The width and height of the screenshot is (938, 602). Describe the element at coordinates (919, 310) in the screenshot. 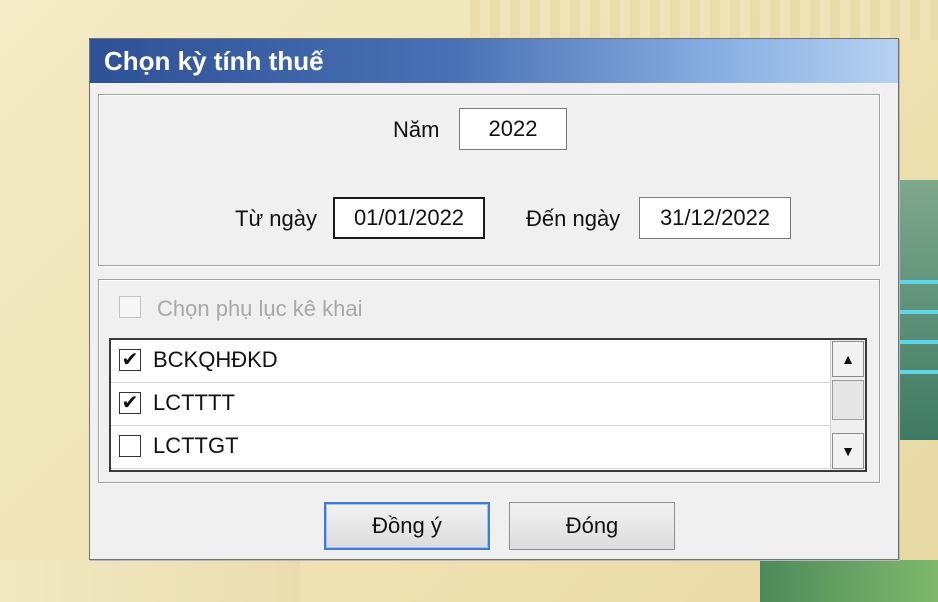

I see `background-building` at that location.